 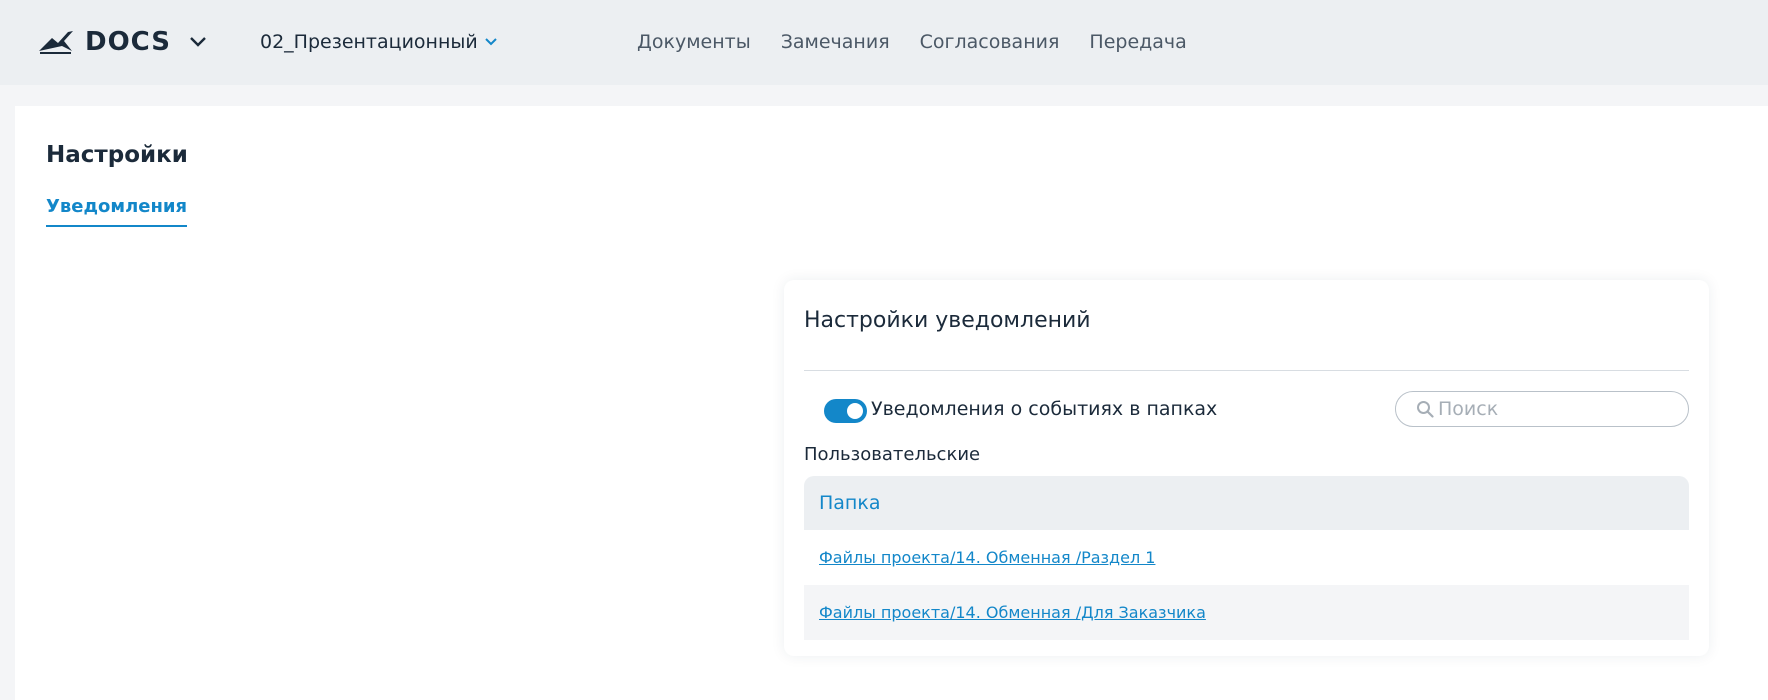 I want to click on nav-remarks: Замечания, so click(x=835, y=42).